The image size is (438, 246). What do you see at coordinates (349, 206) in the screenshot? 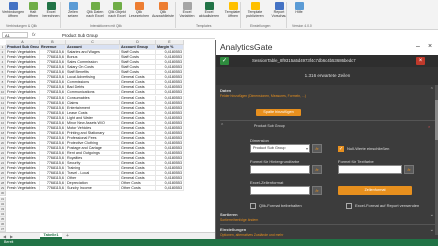
I see `excel-format-checkbox` at bounding box center [349, 206].